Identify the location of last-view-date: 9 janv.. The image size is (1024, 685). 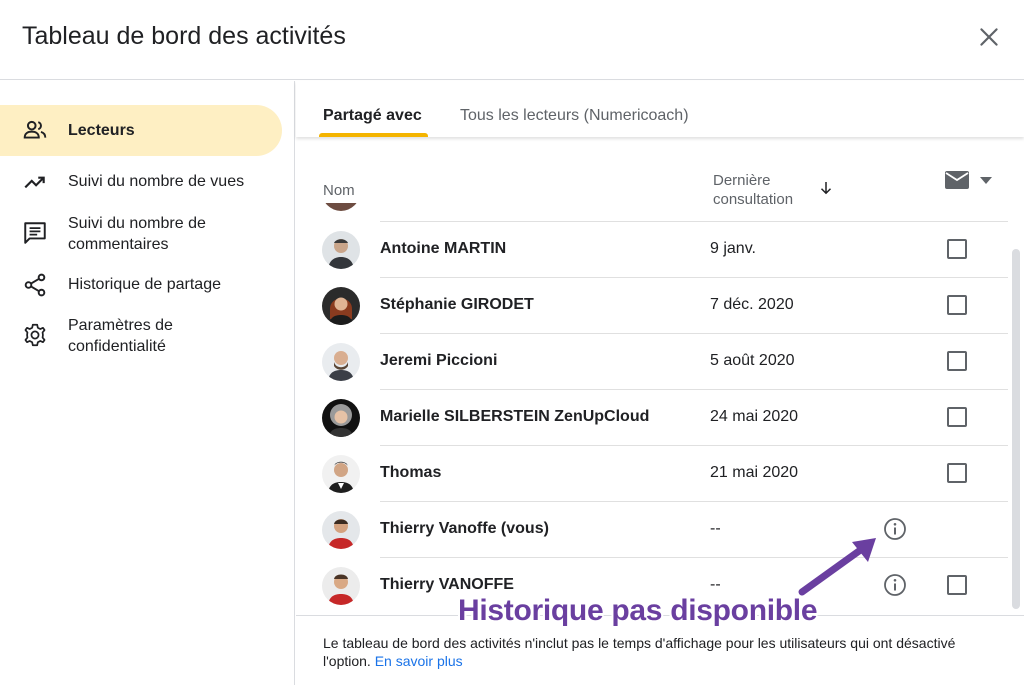
(733, 248).